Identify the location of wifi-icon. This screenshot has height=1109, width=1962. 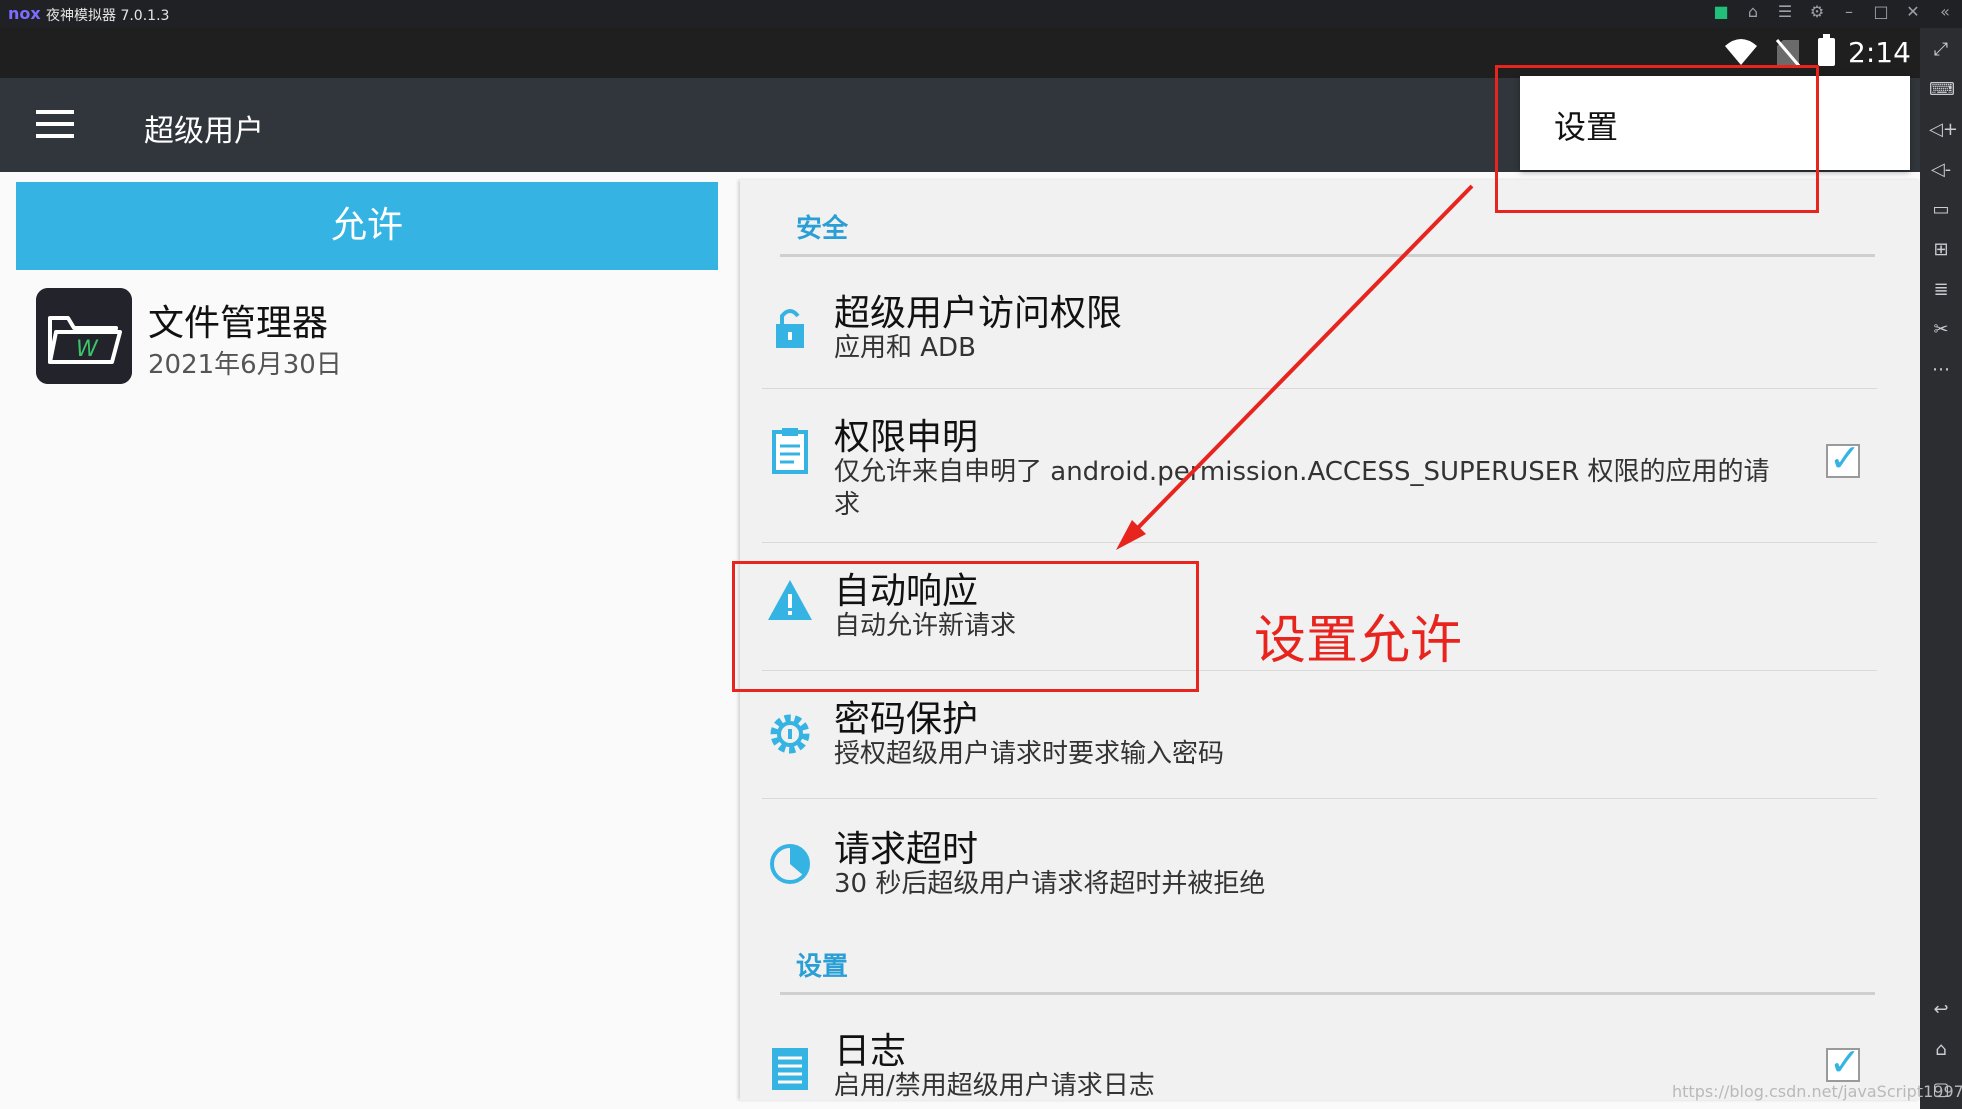
(1741, 52).